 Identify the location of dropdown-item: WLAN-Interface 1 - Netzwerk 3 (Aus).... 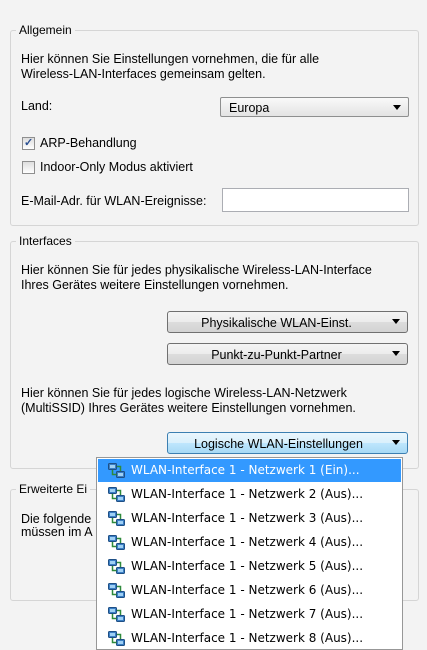
(249, 518).